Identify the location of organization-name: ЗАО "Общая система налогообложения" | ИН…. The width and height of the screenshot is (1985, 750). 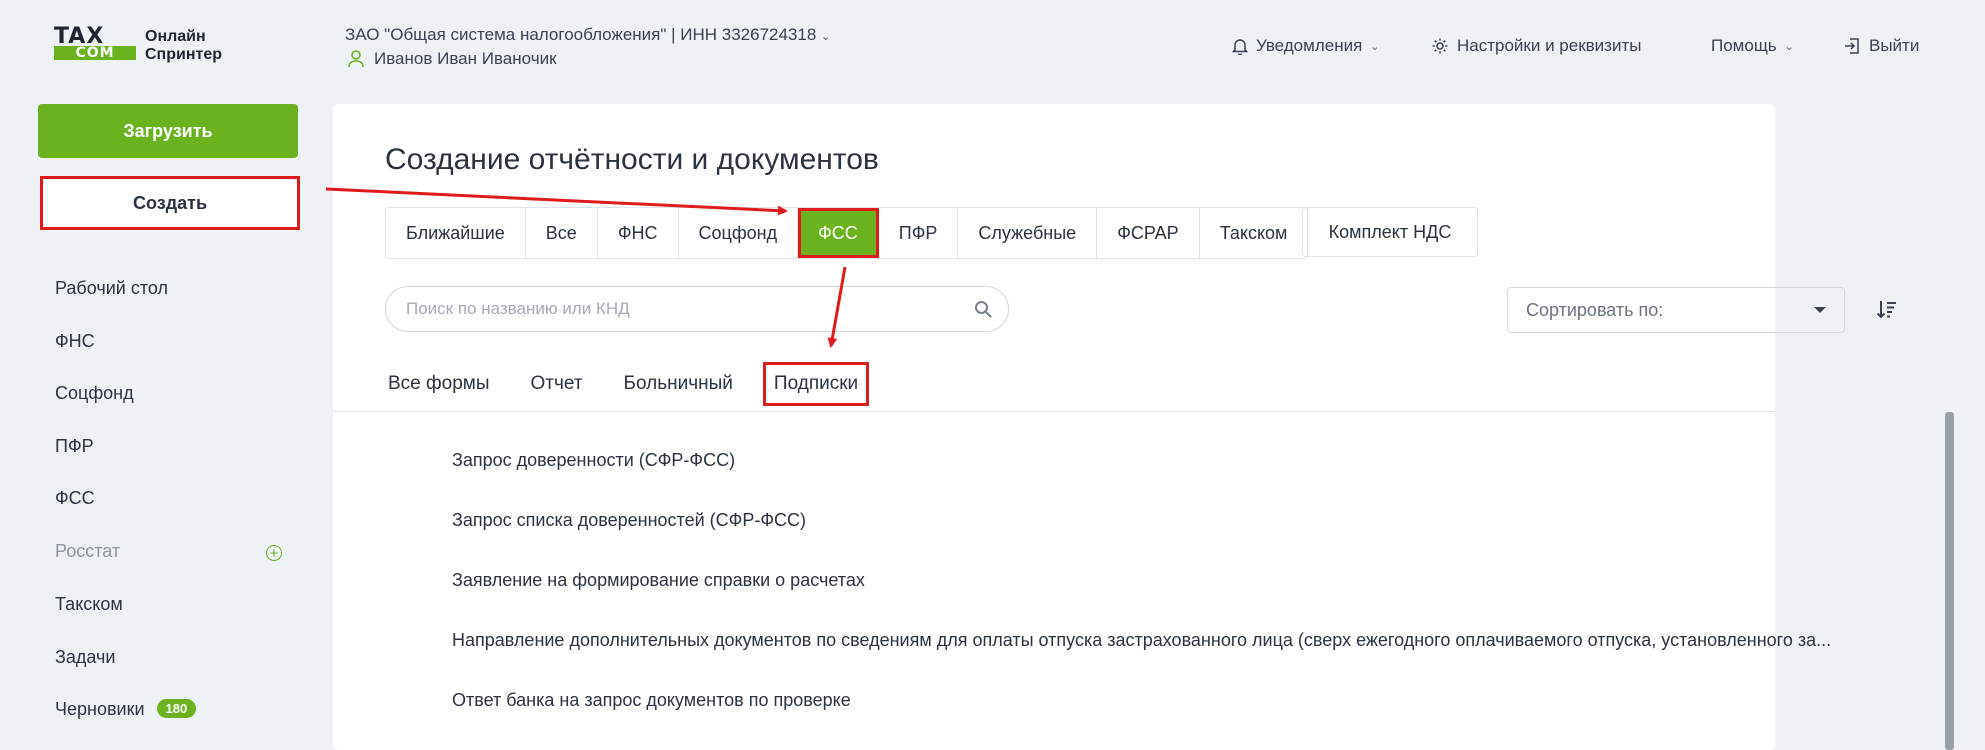
(581, 34).